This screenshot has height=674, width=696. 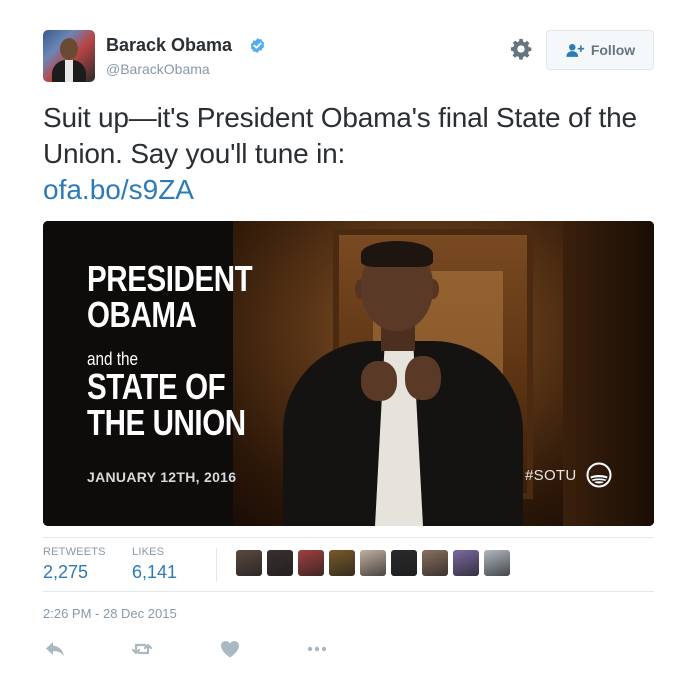 What do you see at coordinates (162, 477) in the screenshot?
I see `media-date: JANUARY 12TH, 2016` at bounding box center [162, 477].